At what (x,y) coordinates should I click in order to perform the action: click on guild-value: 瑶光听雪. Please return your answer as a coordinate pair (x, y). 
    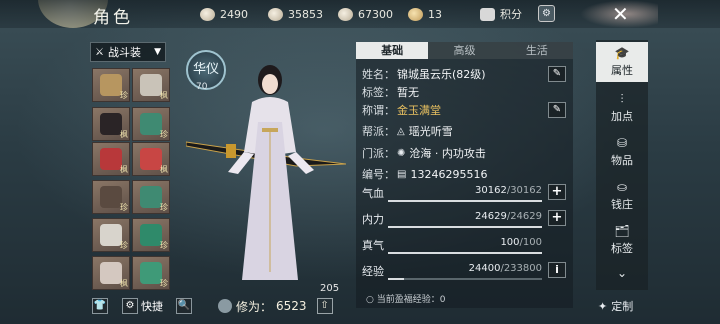
    Looking at the image, I should click on (430, 131).